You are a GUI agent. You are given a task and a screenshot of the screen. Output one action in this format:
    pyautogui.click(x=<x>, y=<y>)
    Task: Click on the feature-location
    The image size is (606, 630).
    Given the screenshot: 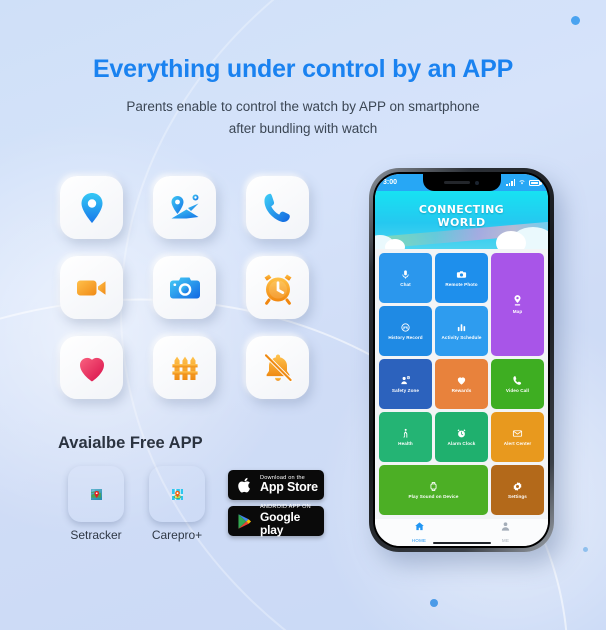 What is the action you would take?
    pyautogui.click(x=91, y=207)
    